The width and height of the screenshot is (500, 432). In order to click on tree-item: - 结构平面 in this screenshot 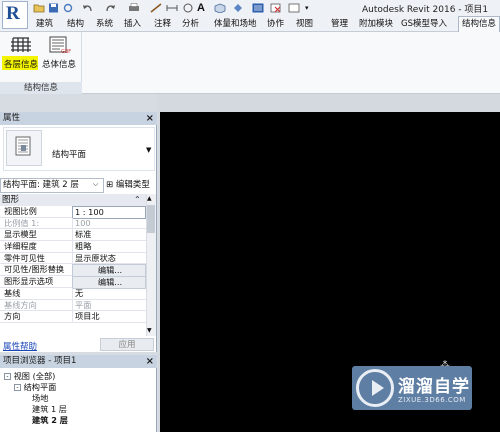, I will do `click(35, 387)`.